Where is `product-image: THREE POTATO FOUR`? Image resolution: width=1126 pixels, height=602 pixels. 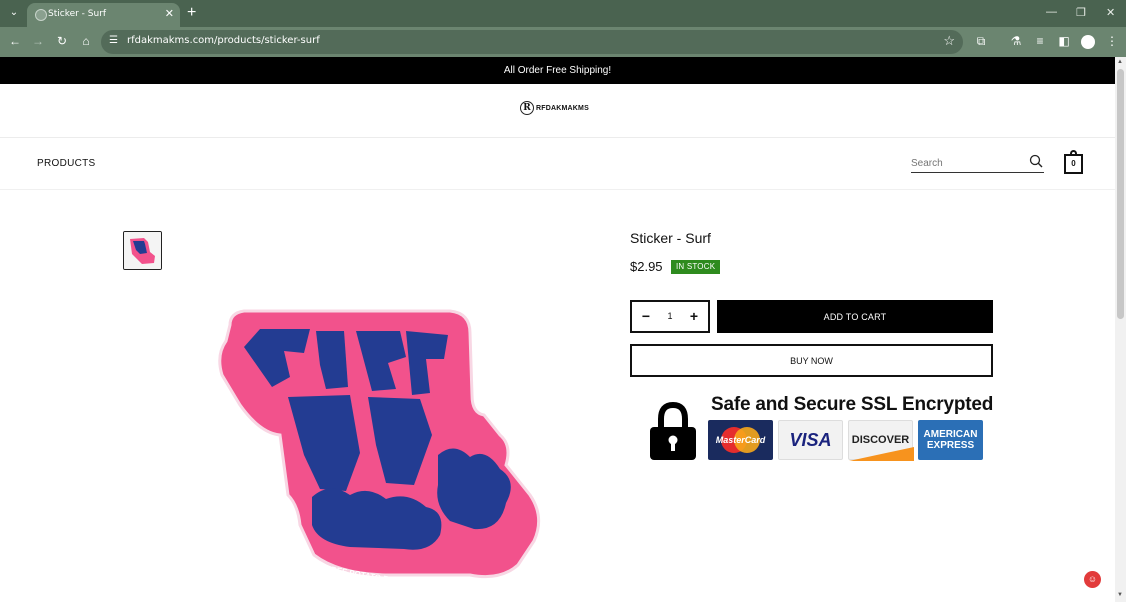
product-image: THREE POTATO FOUR is located at coordinates (379, 448).